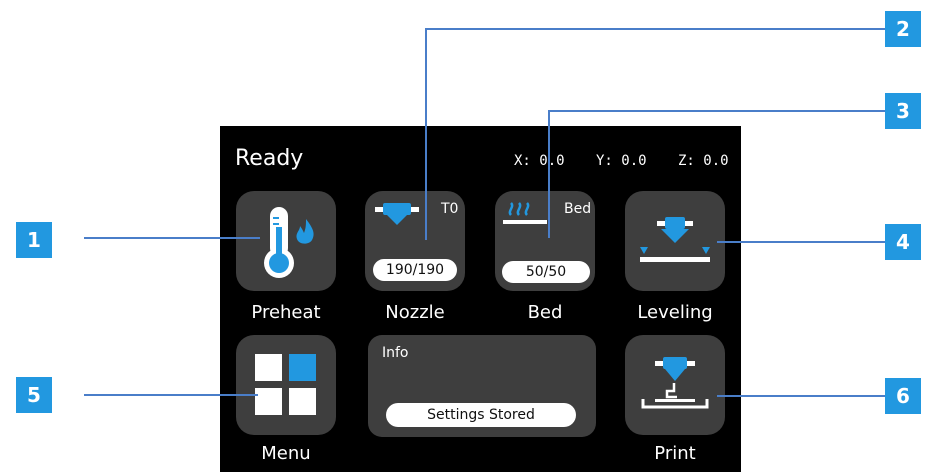 The image size is (941, 472). Describe the element at coordinates (286, 453) in the screenshot. I see `menu-label: Menu` at that location.